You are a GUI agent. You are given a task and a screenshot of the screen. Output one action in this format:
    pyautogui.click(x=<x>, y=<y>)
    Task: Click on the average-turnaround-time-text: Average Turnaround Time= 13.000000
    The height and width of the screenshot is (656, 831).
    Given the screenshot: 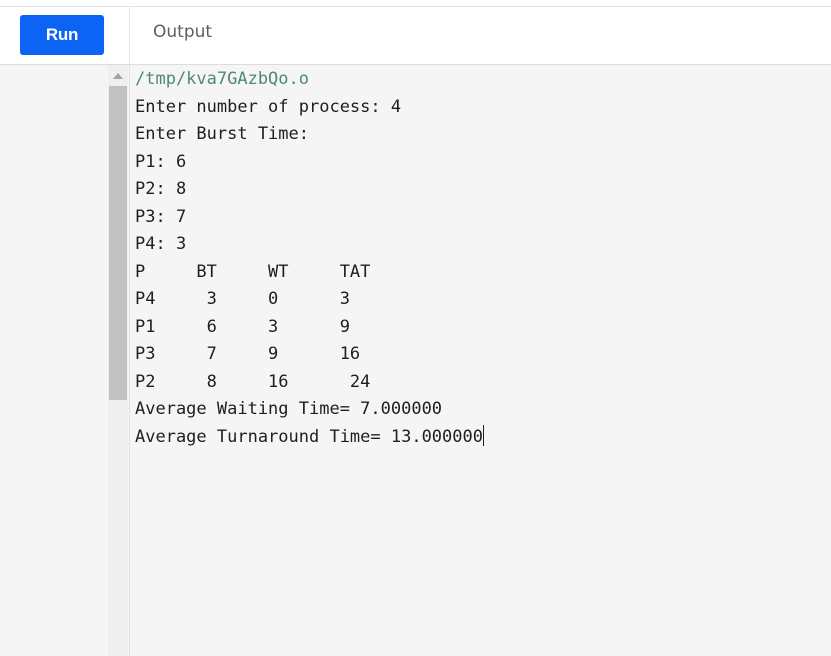 What is the action you would take?
    pyautogui.click(x=309, y=436)
    